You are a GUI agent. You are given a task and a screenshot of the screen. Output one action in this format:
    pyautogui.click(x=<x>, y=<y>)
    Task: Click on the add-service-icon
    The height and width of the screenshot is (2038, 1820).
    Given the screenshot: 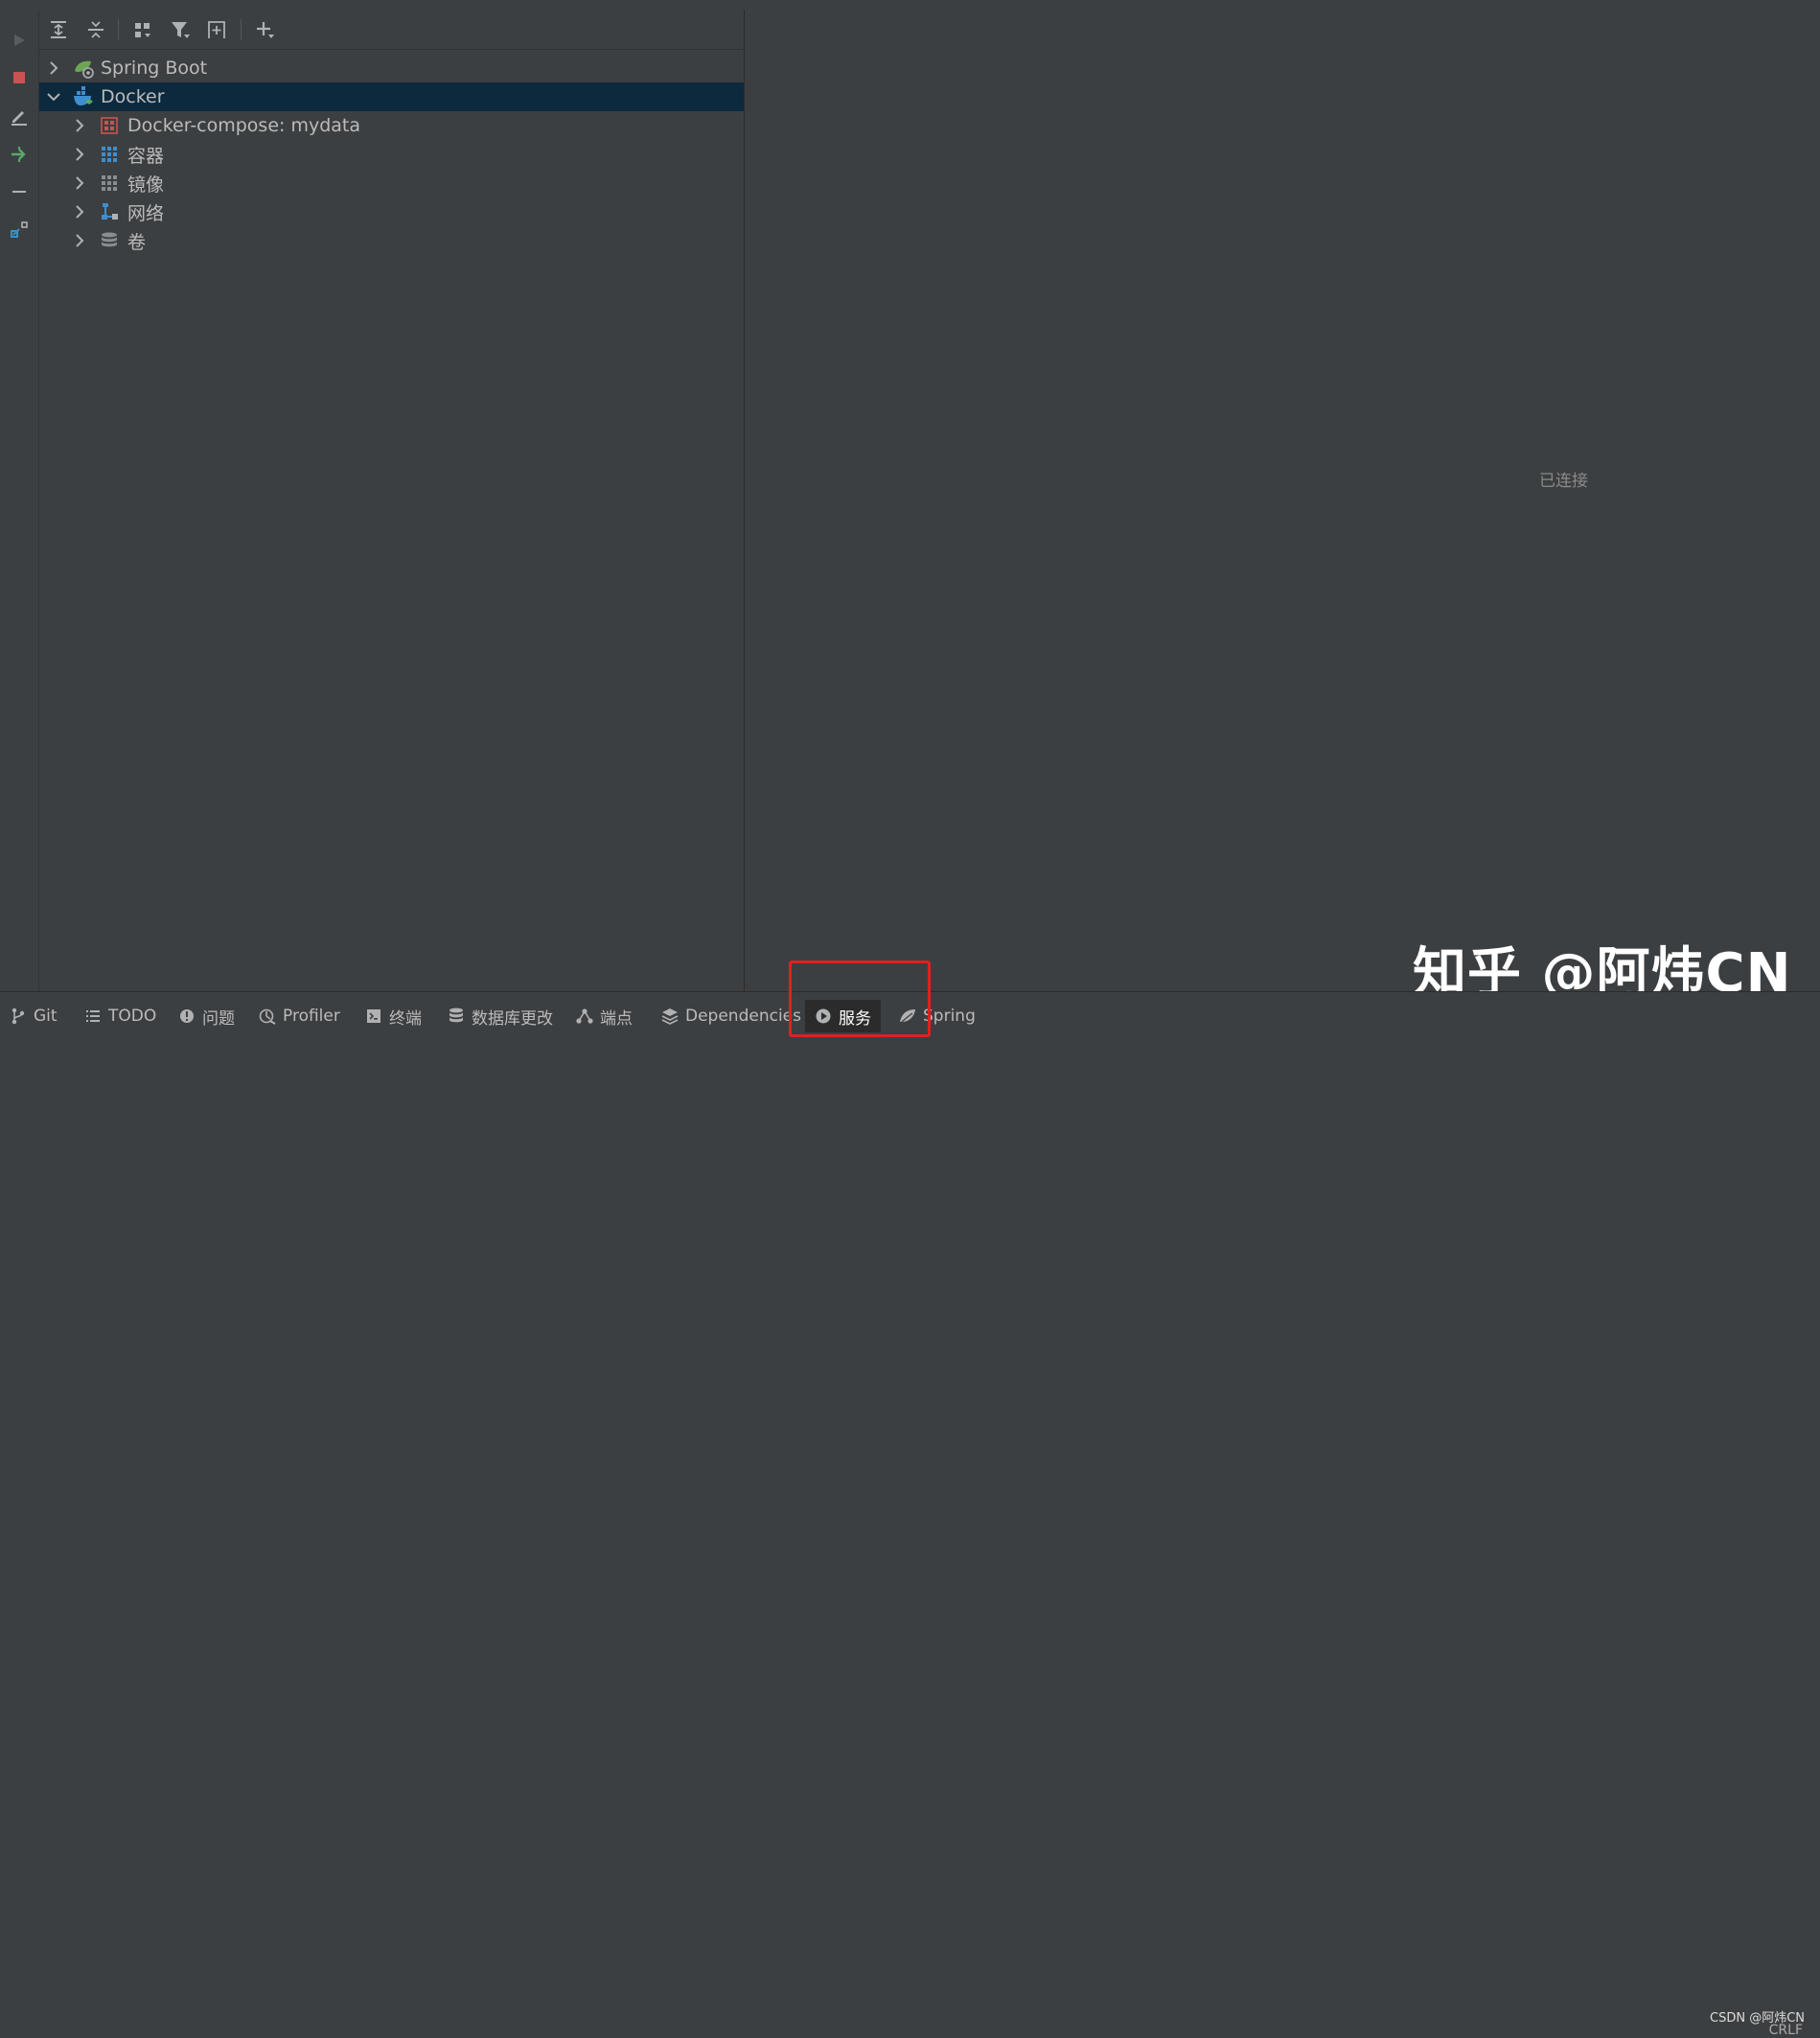 What is the action you would take?
    pyautogui.click(x=266, y=30)
    